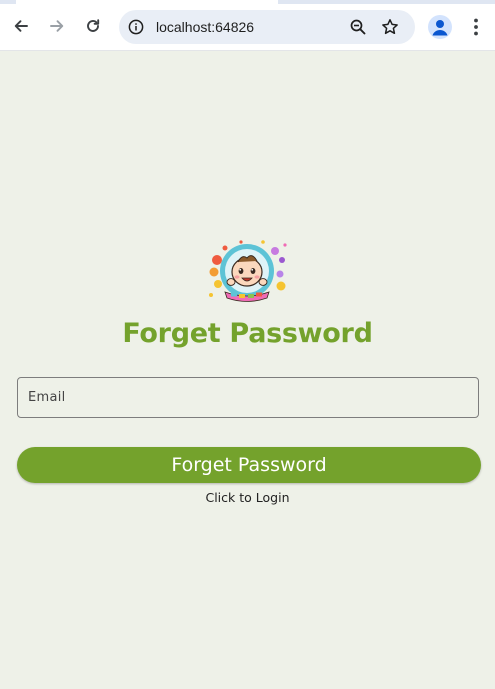 The image size is (495, 689). I want to click on page-title: Forget Password, so click(247, 333).